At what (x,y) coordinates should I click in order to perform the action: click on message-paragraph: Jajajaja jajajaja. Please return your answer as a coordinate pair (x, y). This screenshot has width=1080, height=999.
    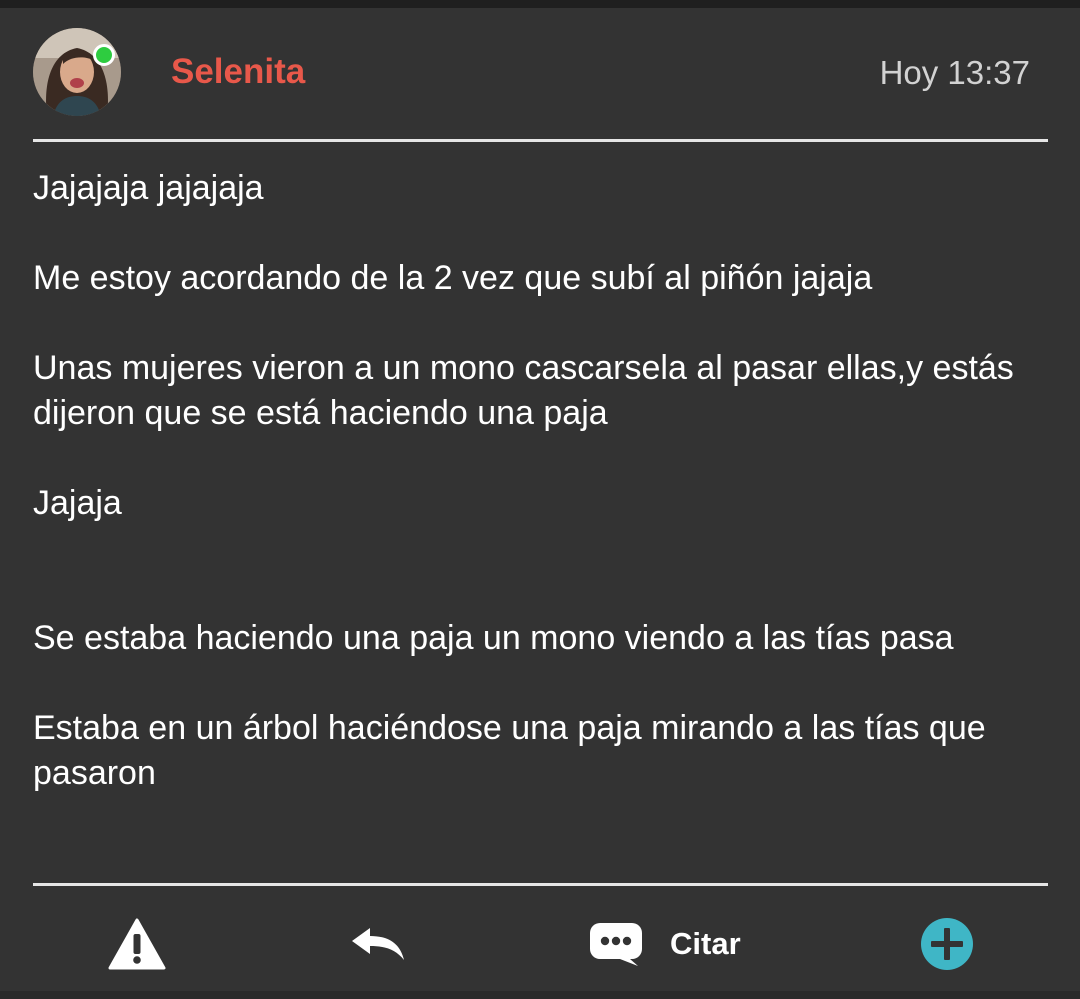
    Looking at the image, I should click on (148, 188).